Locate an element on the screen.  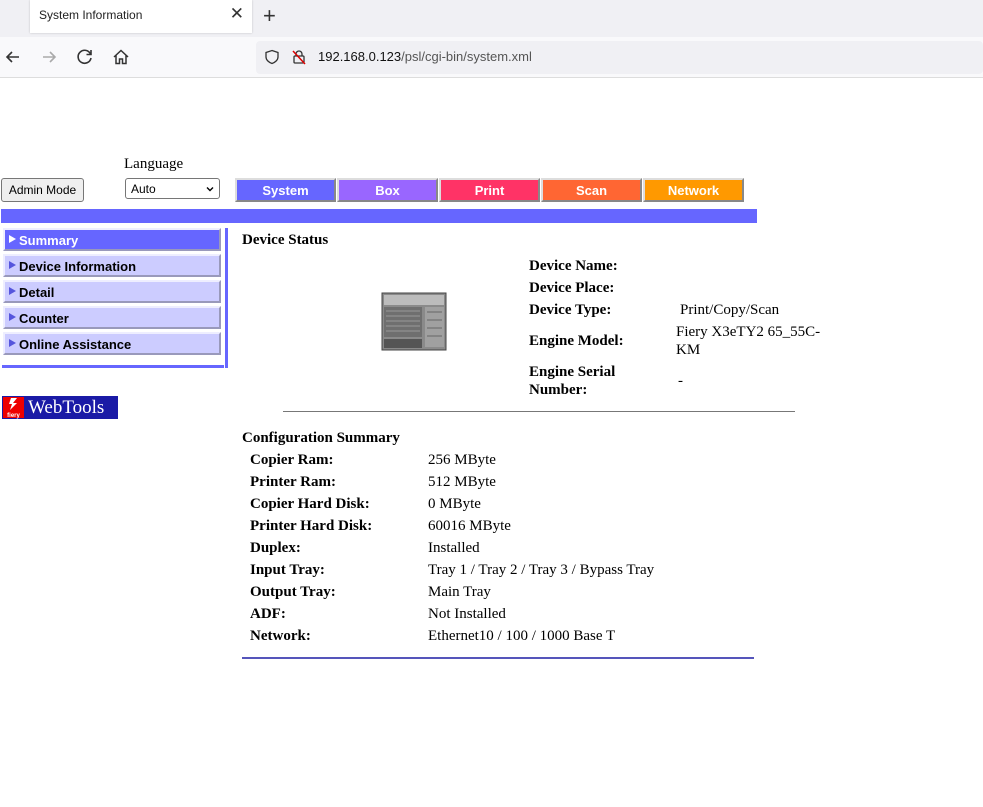
tab-scan: Scan is located at coordinates (591, 190).